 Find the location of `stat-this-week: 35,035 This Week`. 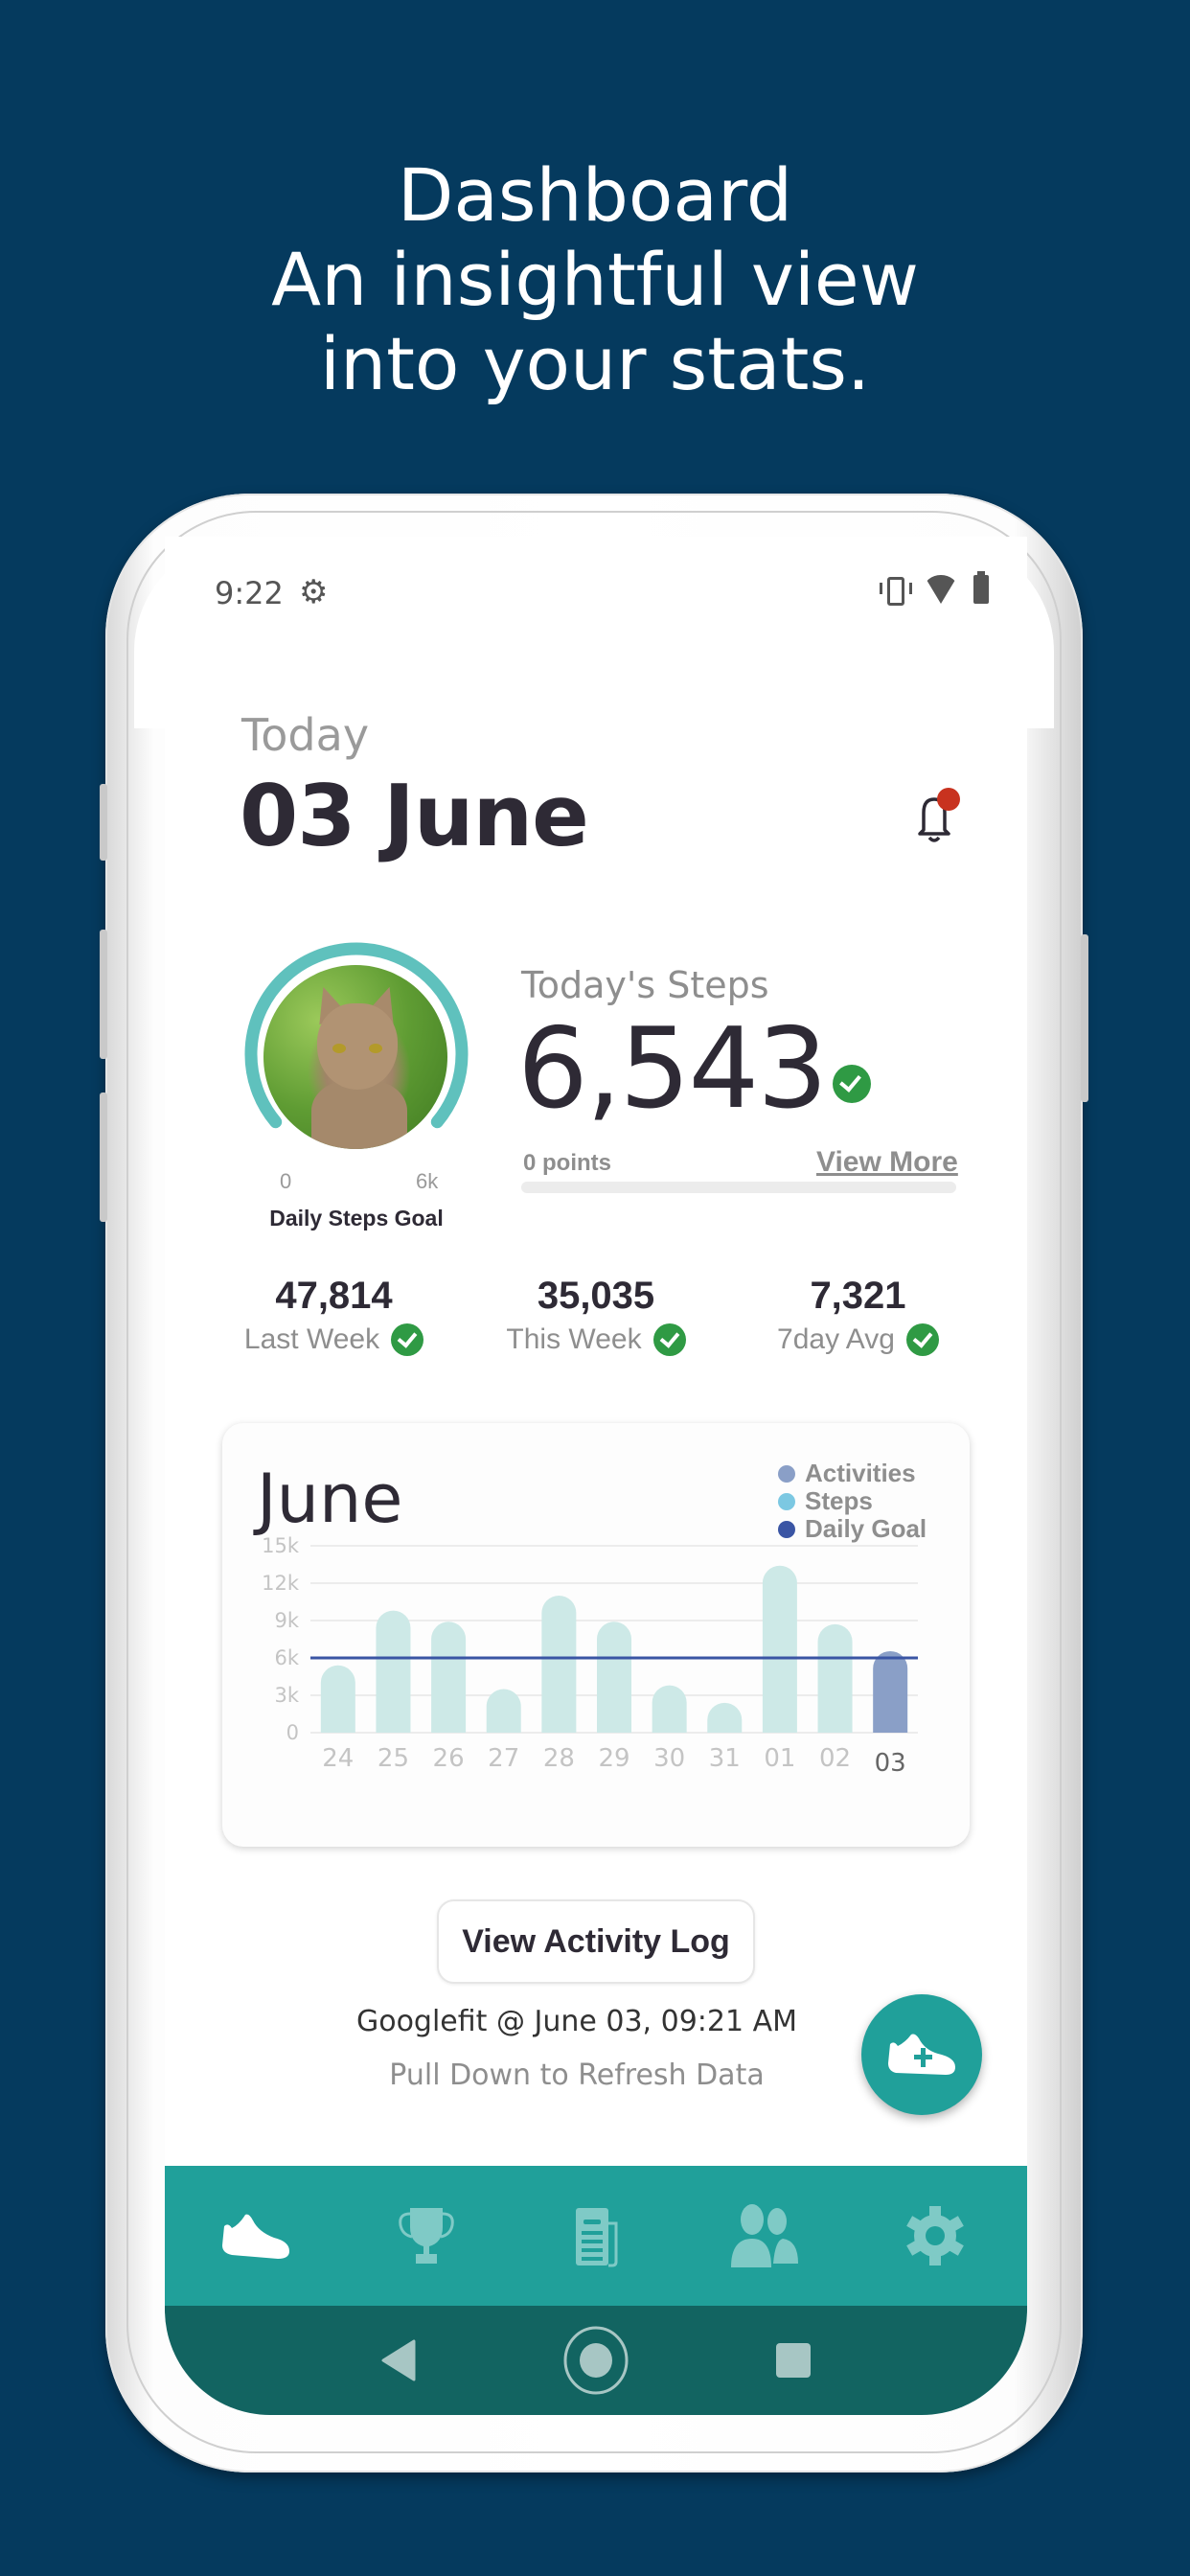

stat-this-week: 35,035 This Week is located at coordinates (596, 1315).